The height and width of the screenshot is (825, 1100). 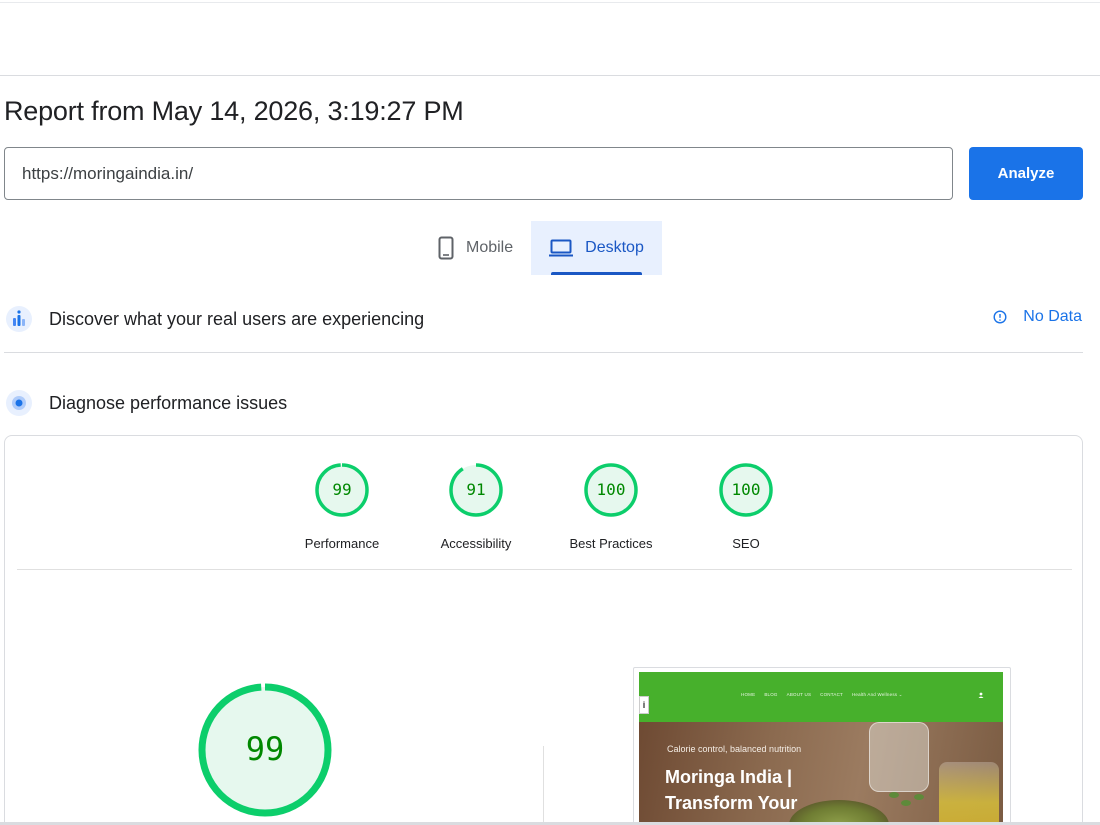 I want to click on no-data-label: No Data, so click(x=1052, y=316).